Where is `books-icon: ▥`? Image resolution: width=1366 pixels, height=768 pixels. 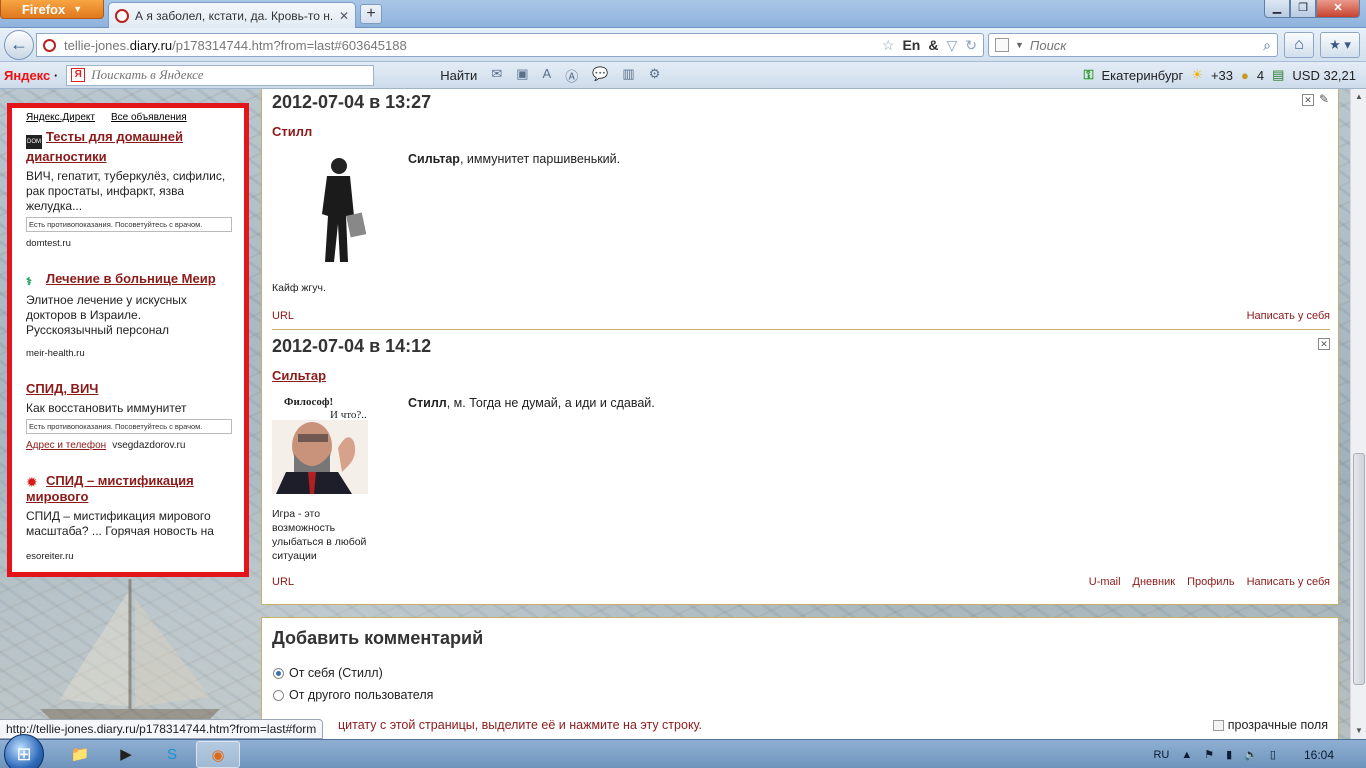 books-icon: ▥ is located at coordinates (628, 75).